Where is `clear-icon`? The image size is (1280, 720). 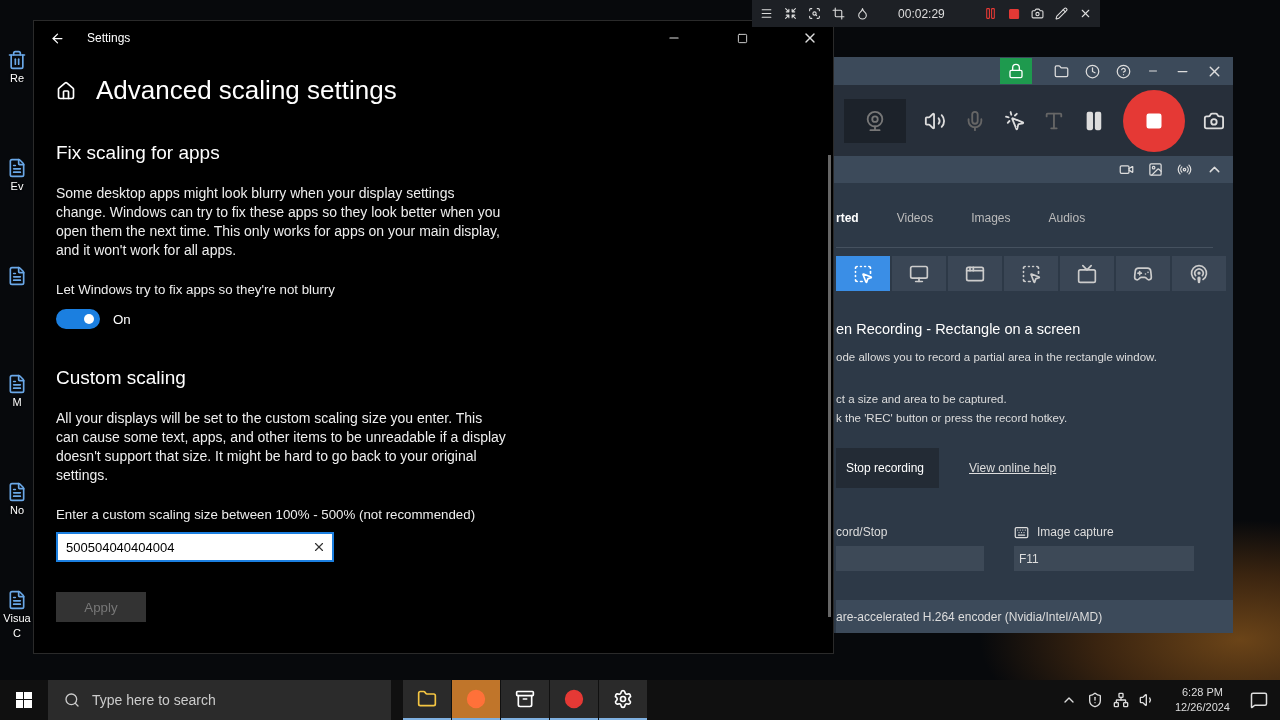 clear-icon is located at coordinates (319, 547).